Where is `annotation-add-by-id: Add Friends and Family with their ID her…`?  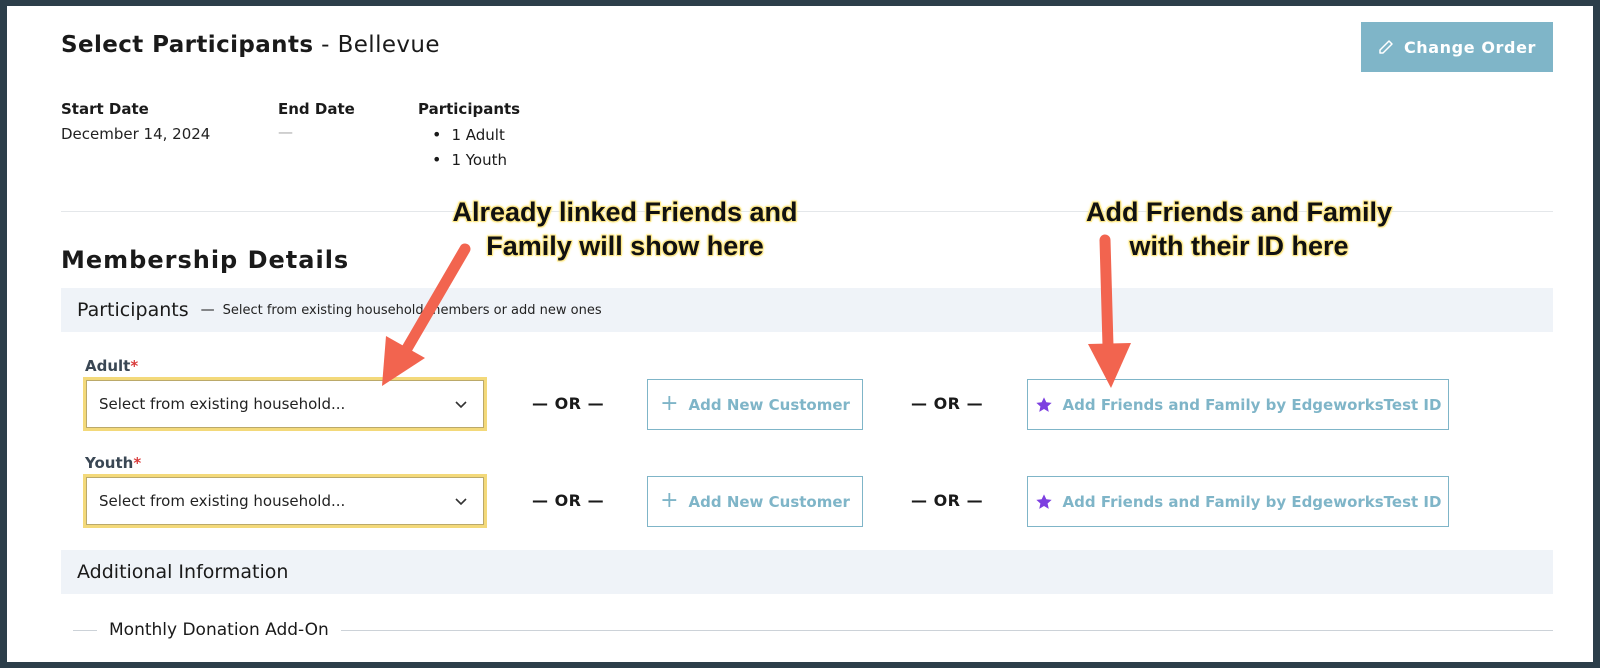 annotation-add-by-id: Add Friends and Family with their ID her… is located at coordinates (1239, 229).